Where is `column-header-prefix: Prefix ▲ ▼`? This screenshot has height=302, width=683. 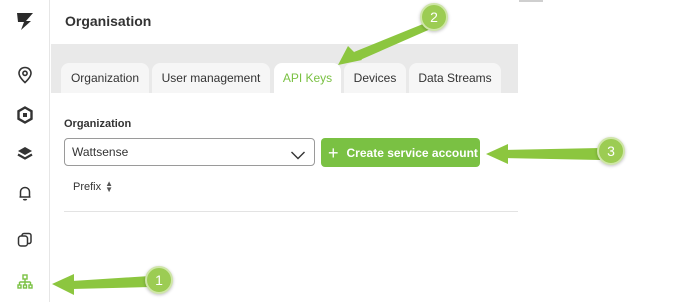 column-header-prefix: Prefix ▲ ▼ is located at coordinates (93, 187).